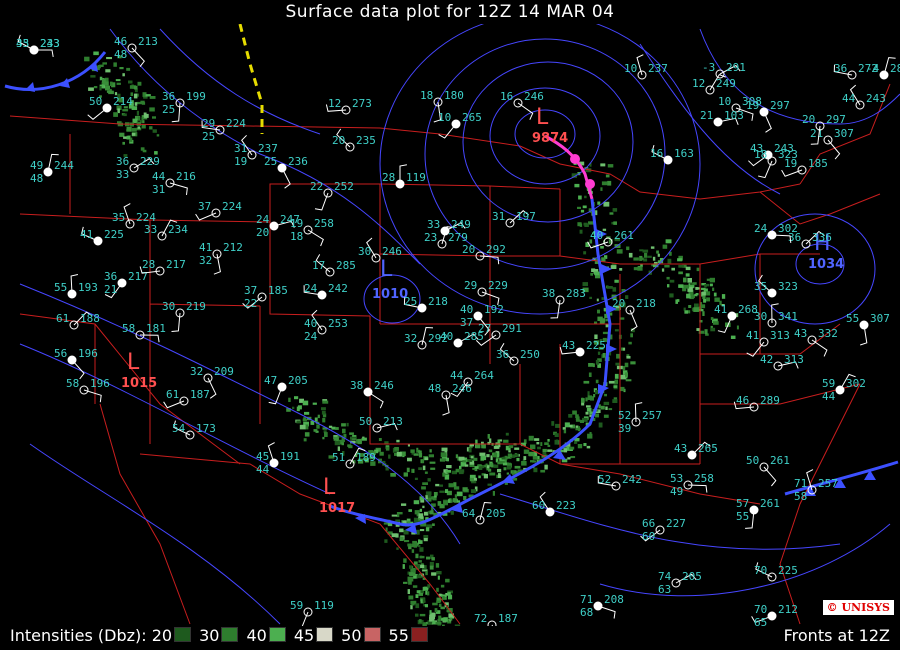 This screenshot has width=900, height=650. Describe the element at coordinates (365, 421) in the screenshot. I see `station-temperature: 50` at that location.